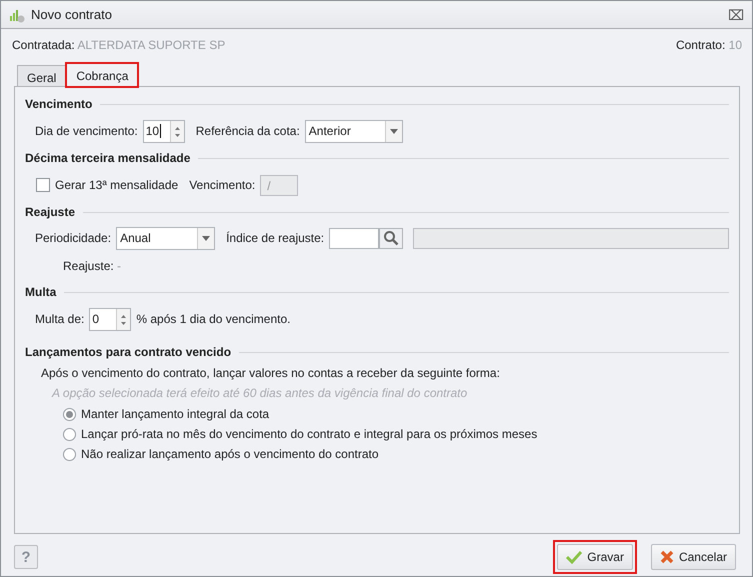  I want to click on cancel-button: Cancelar, so click(693, 557).